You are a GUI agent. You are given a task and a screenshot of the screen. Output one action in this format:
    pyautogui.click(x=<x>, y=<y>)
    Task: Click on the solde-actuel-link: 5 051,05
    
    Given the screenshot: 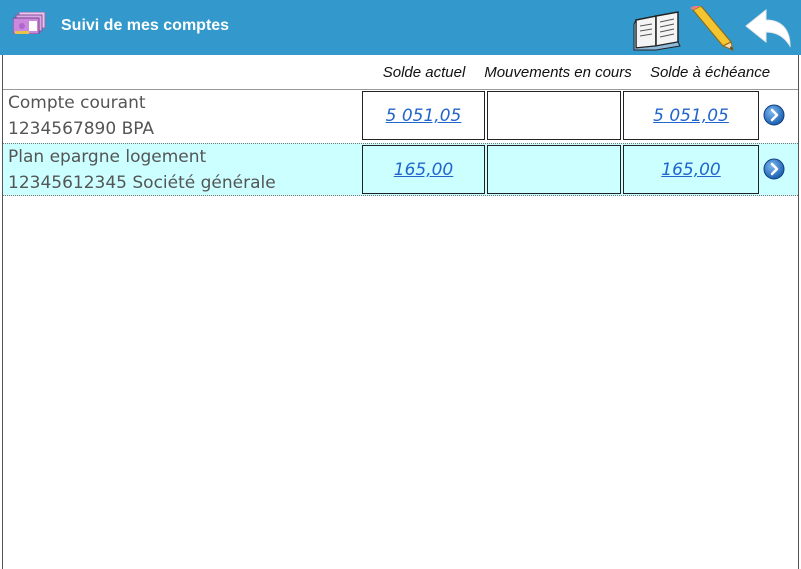 What is the action you would take?
    pyautogui.click(x=423, y=116)
    